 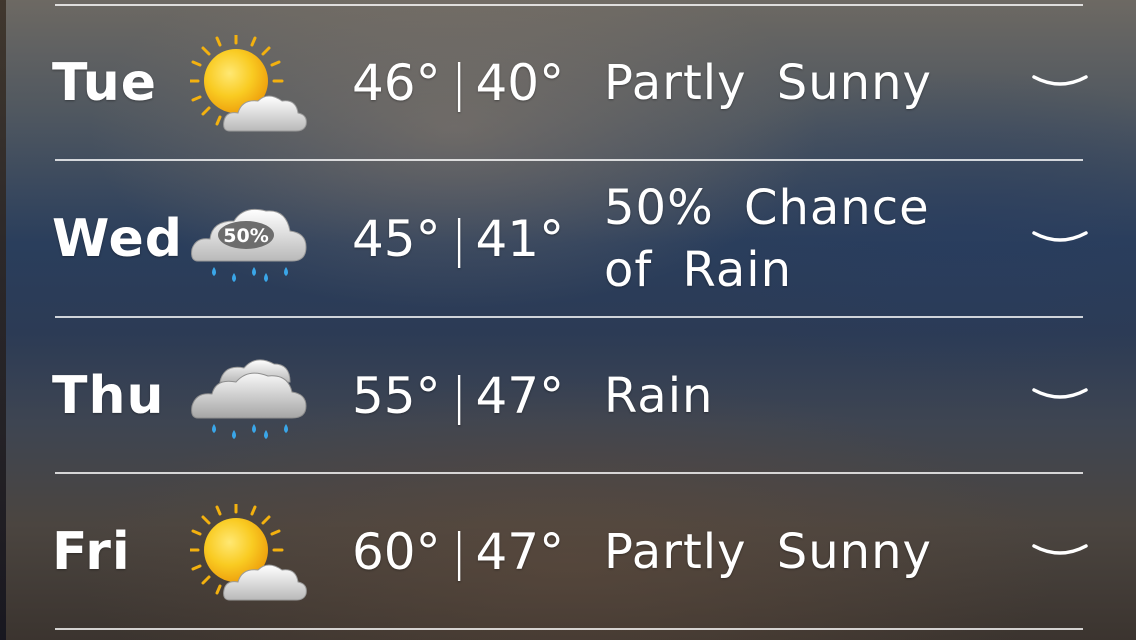 What do you see at coordinates (569, 629) in the screenshot?
I see `divider-bottom` at bounding box center [569, 629].